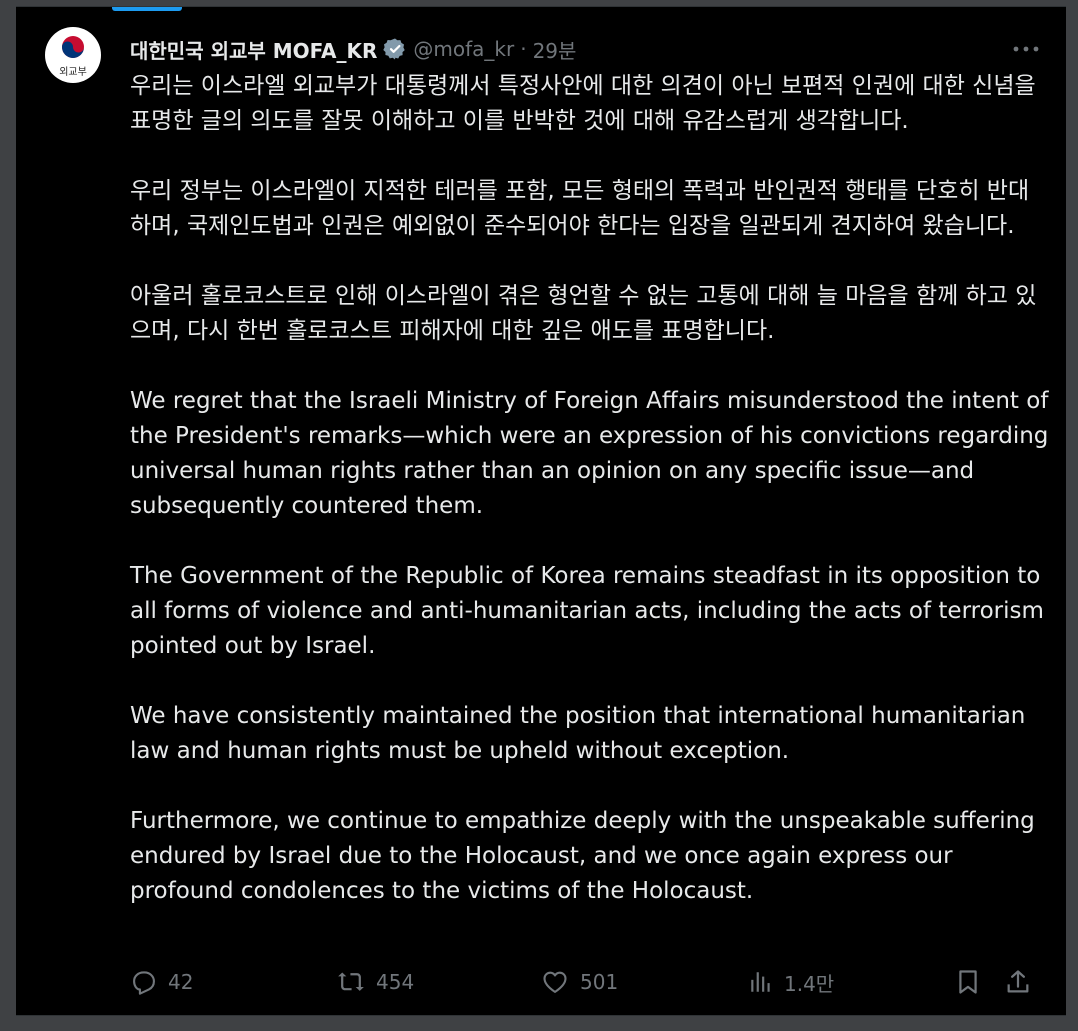 Image resolution: width=1078 pixels, height=1031 pixels. I want to click on more-icon, so click(1026, 49).